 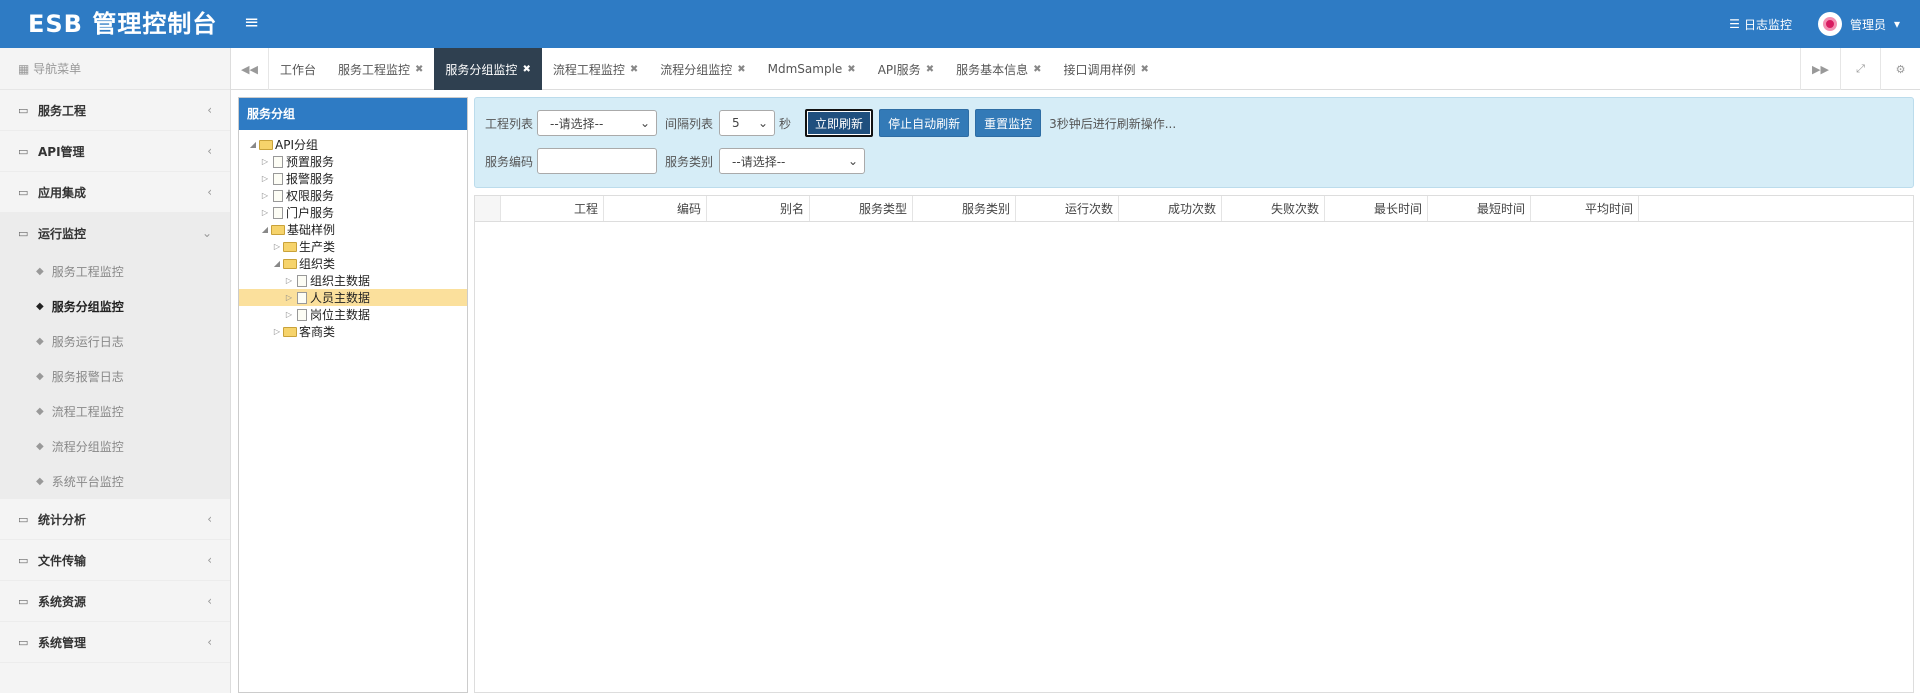 What do you see at coordinates (597, 123) in the screenshot?
I see `project-select: --请选择-- ⌄` at bounding box center [597, 123].